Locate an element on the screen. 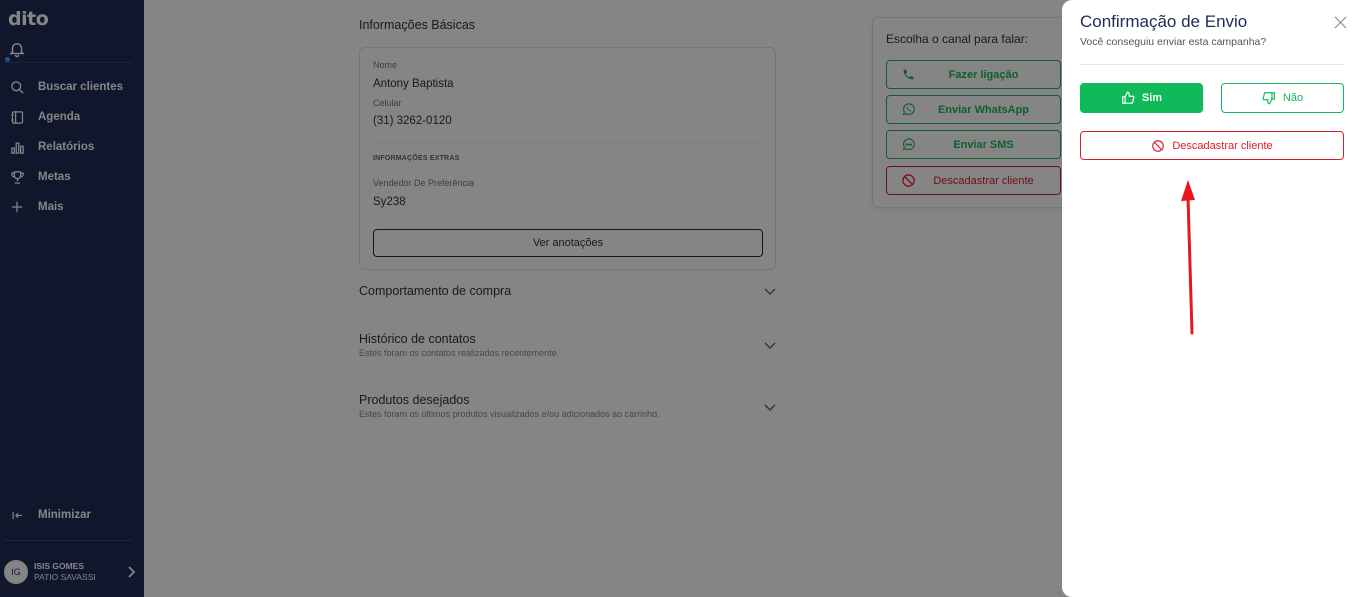 This screenshot has width=1361, height=597. avatar: IG is located at coordinates (16, 572).